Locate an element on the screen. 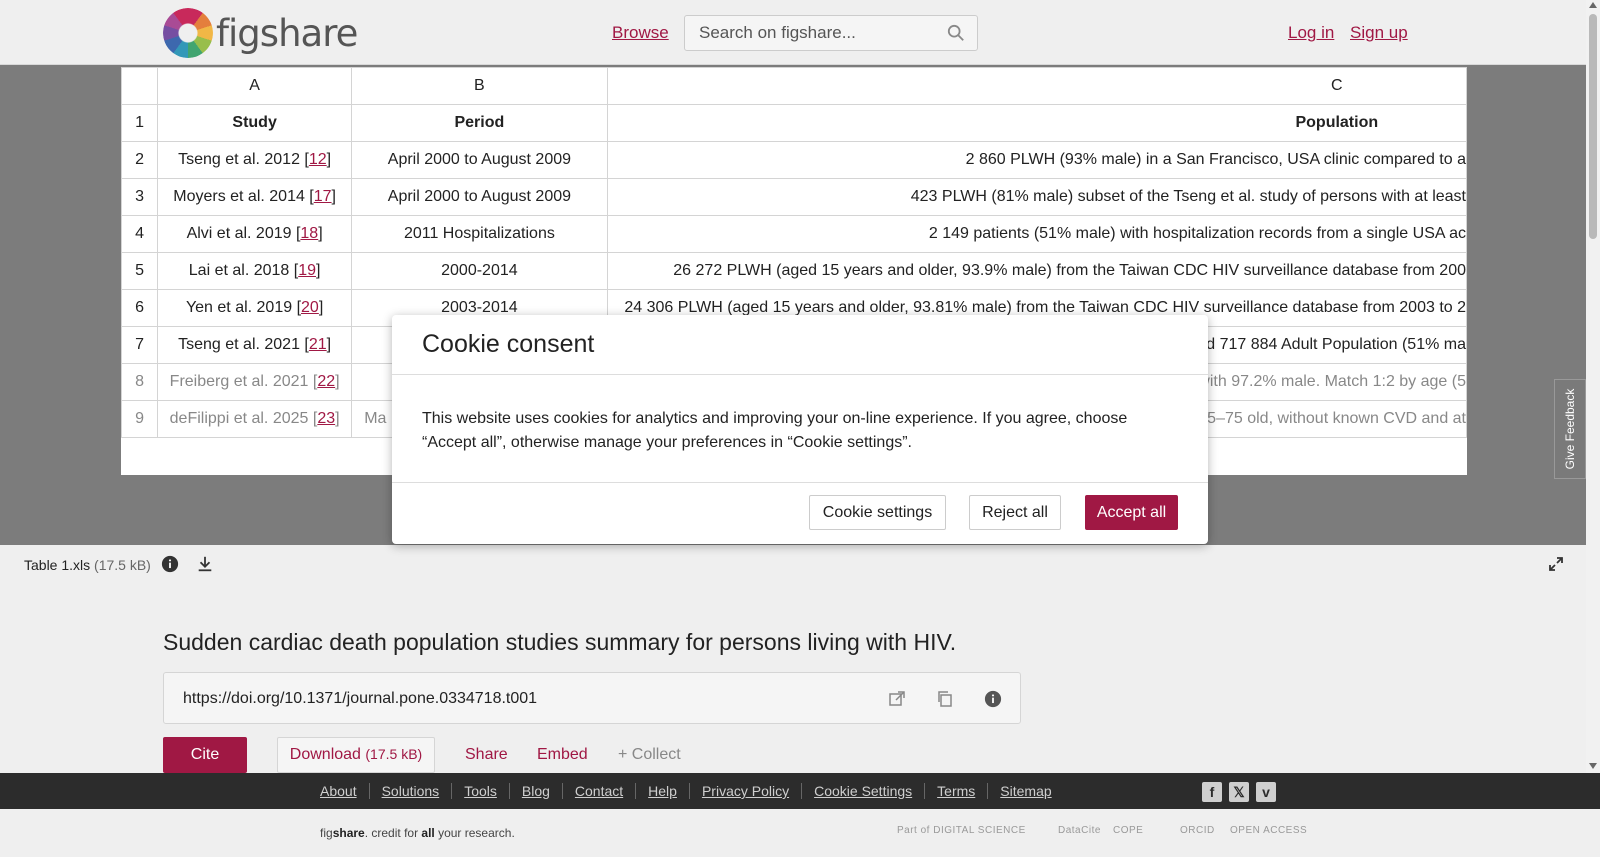  cell-study: Lai et al. 2018 [19] is located at coordinates (255, 271).